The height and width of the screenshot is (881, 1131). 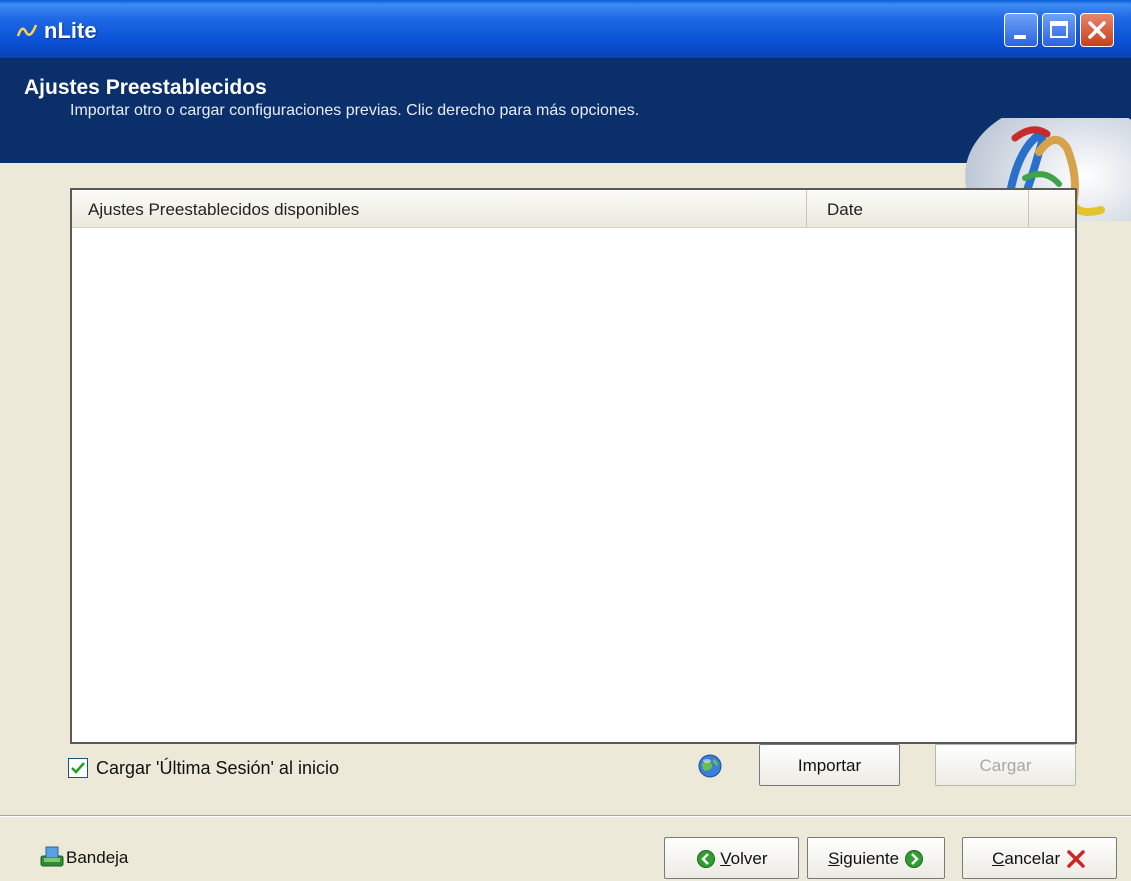 I want to click on next-arrow-icon, so click(x=913, y=858).